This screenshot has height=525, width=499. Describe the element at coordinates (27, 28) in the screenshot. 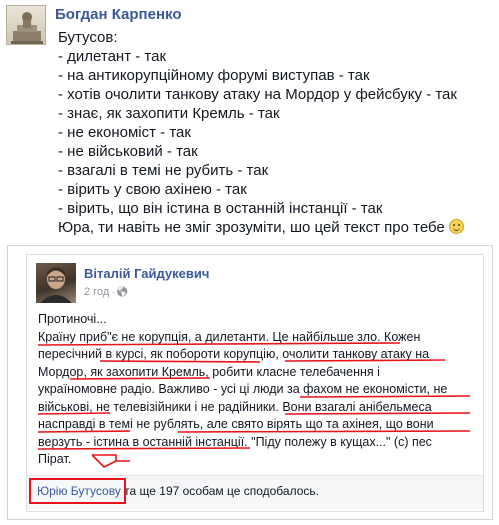

I see `monument-photo-icon` at that location.